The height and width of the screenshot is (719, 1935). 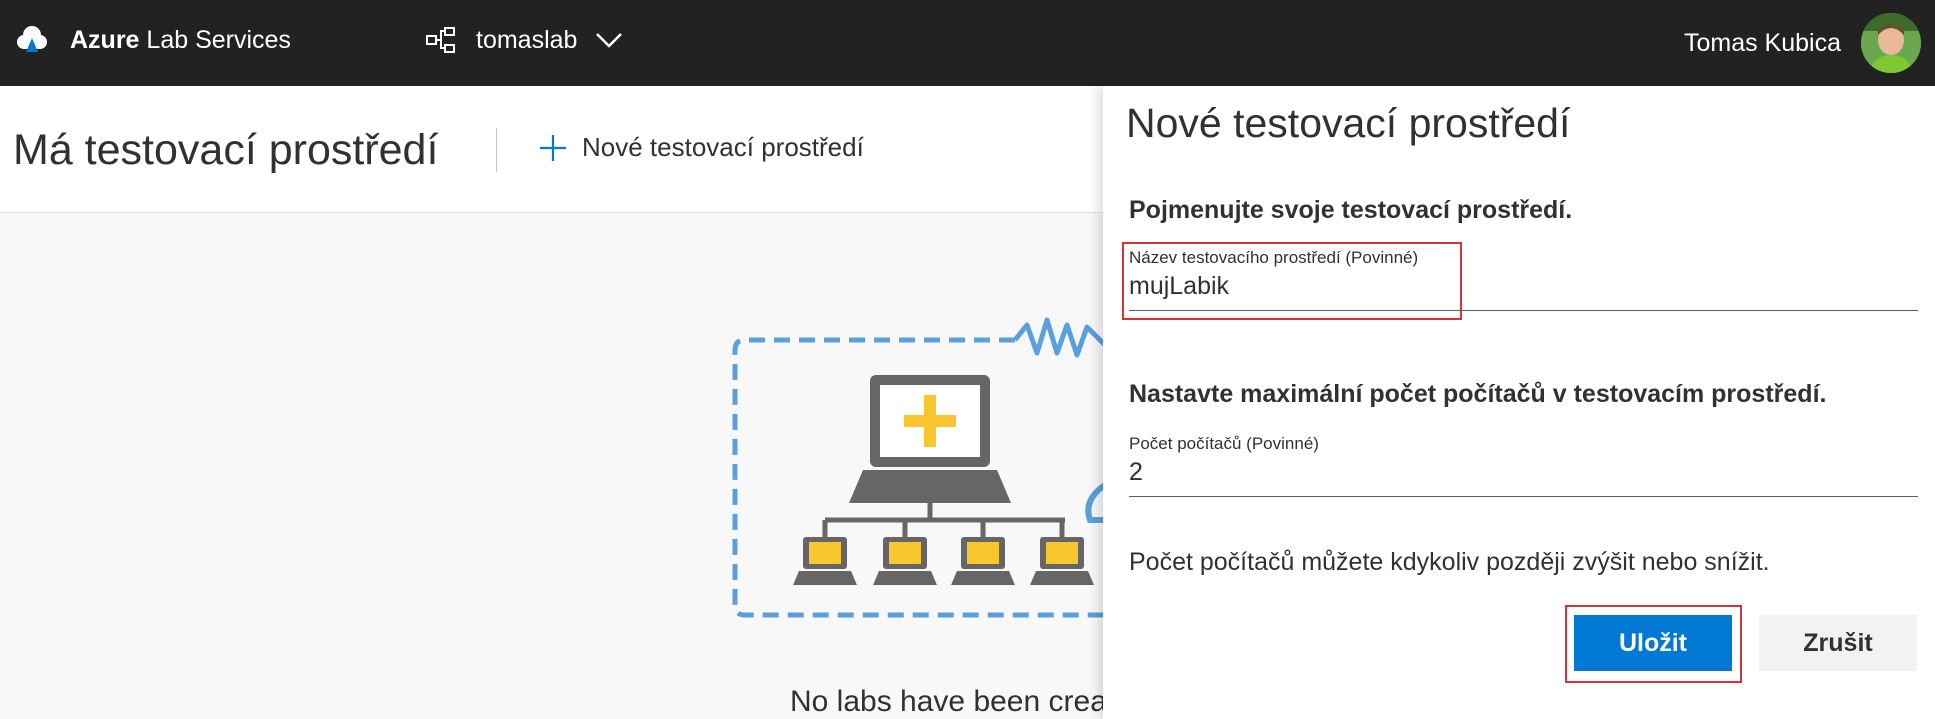 I want to click on empty-state-message: No labs have been creat, so click(x=953, y=701).